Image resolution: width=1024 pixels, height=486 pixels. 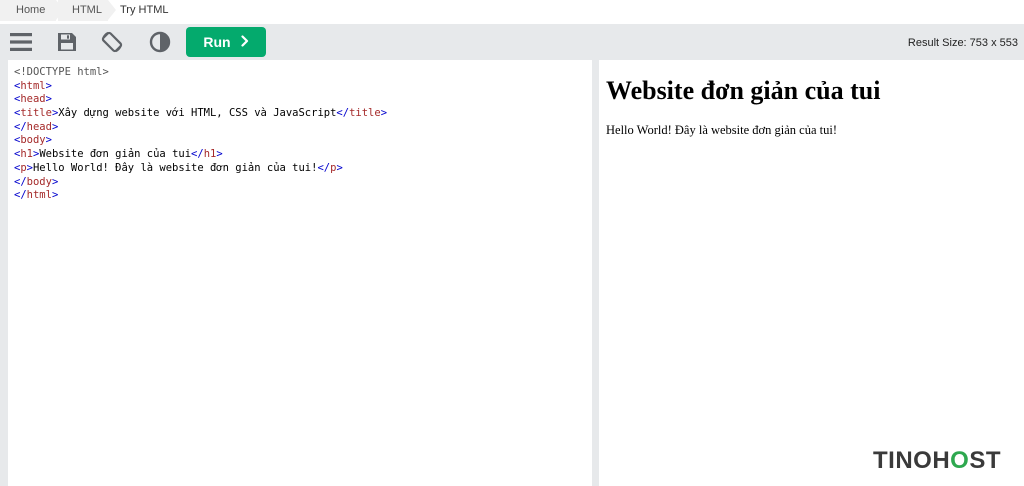 I want to click on code-line: <!DOCTYPE html>, so click(x=303, y=73).